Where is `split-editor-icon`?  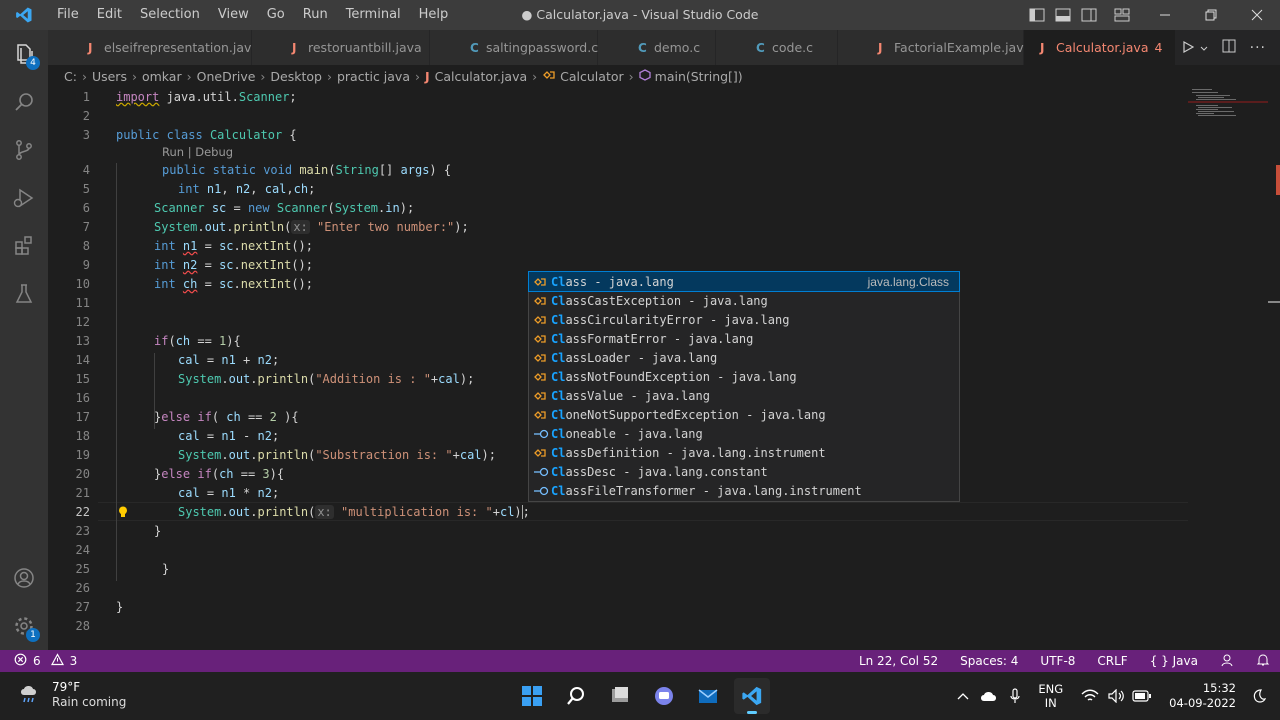
split-editor-icon is located at coordinates (1229, 47).